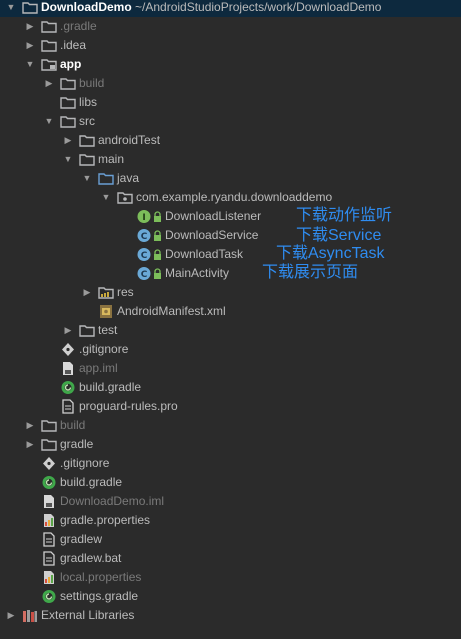 The width and height of the screenshot is (461, 639). I want to click on tree-row: AndroidManifest.xml, so click(230, 311).